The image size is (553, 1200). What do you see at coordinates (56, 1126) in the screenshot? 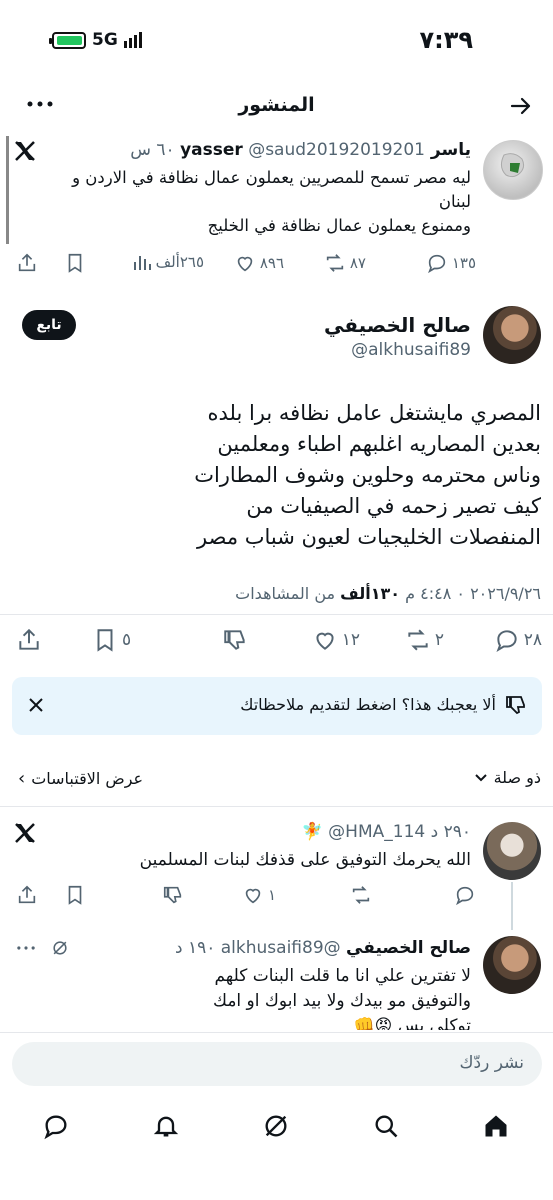
I see `messages-icon` at bounding box center [56, 1126].